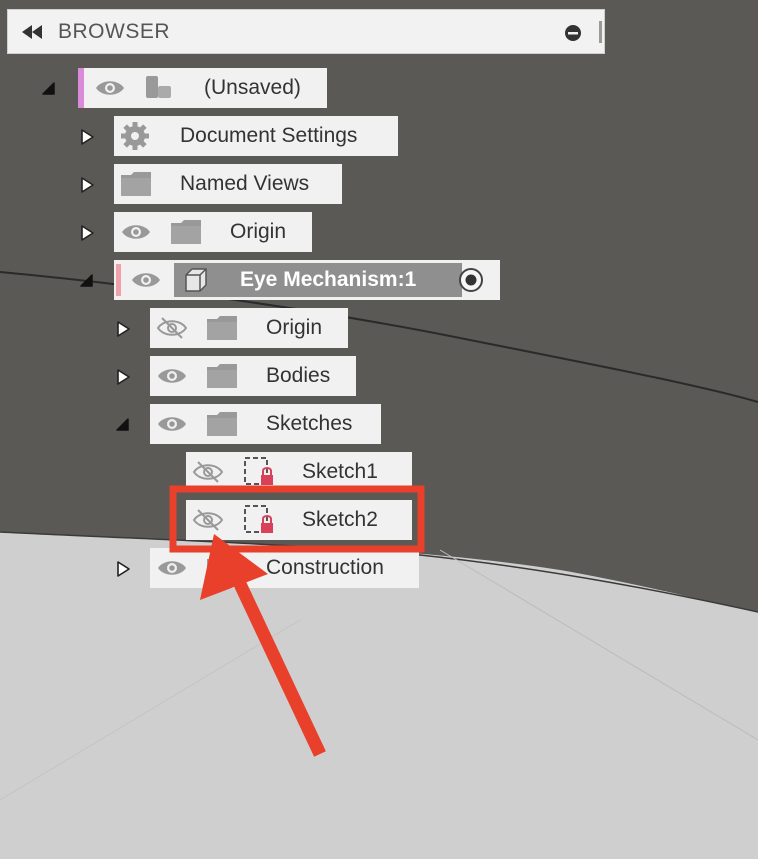 Image resolution: width=758 pixels, height=859 pixels. I want to click on tree-node-origin: Origin, so click(213, 232).